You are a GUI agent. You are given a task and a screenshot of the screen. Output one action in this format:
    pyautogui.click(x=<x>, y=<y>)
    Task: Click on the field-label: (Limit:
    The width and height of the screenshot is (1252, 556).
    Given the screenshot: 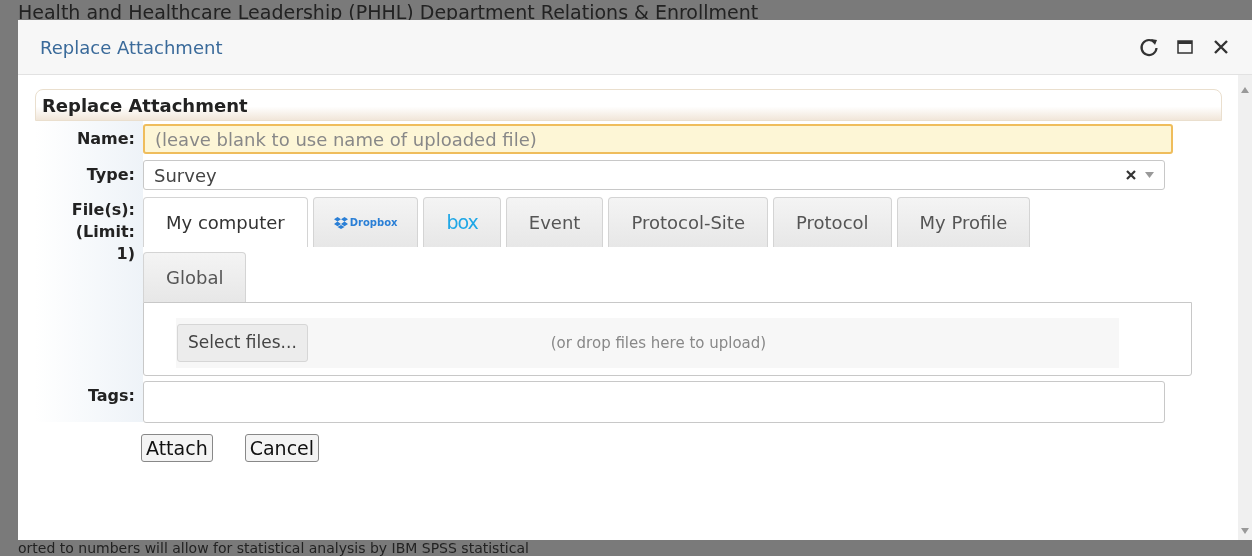 What is the action you would take?
    pyautogui.click(x=104, y=232)
    